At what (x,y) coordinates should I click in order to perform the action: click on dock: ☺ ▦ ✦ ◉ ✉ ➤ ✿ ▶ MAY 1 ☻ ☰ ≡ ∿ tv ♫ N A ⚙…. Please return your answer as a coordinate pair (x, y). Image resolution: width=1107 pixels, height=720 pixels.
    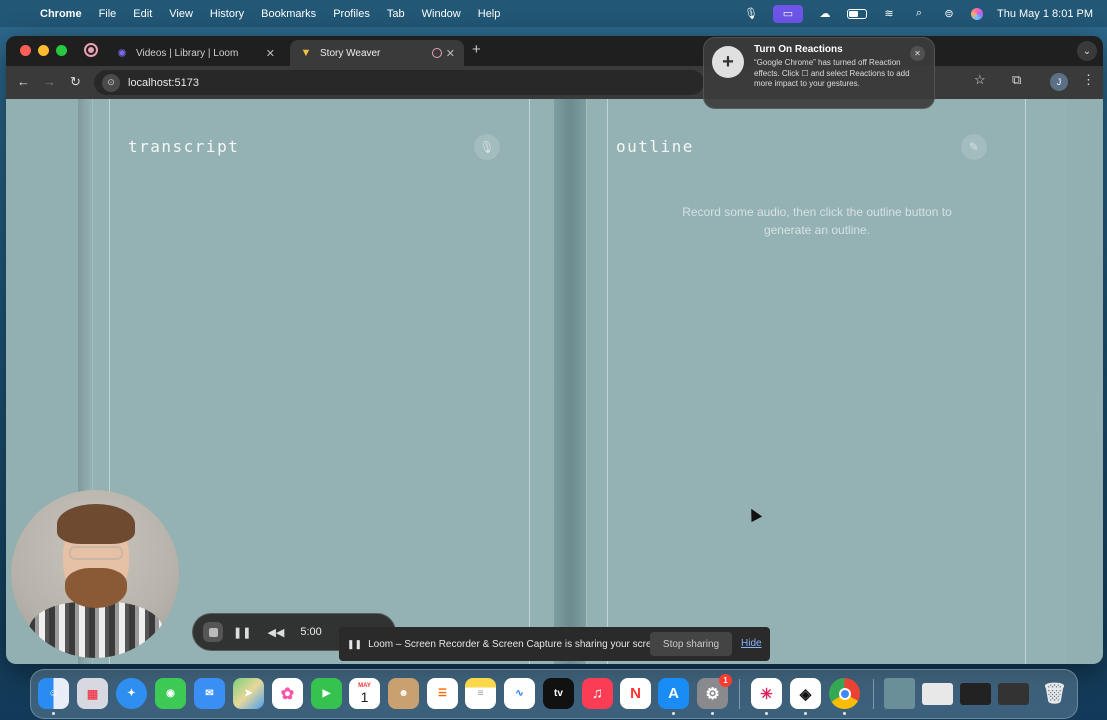
    Looking at the image, I should click on (554, 694).